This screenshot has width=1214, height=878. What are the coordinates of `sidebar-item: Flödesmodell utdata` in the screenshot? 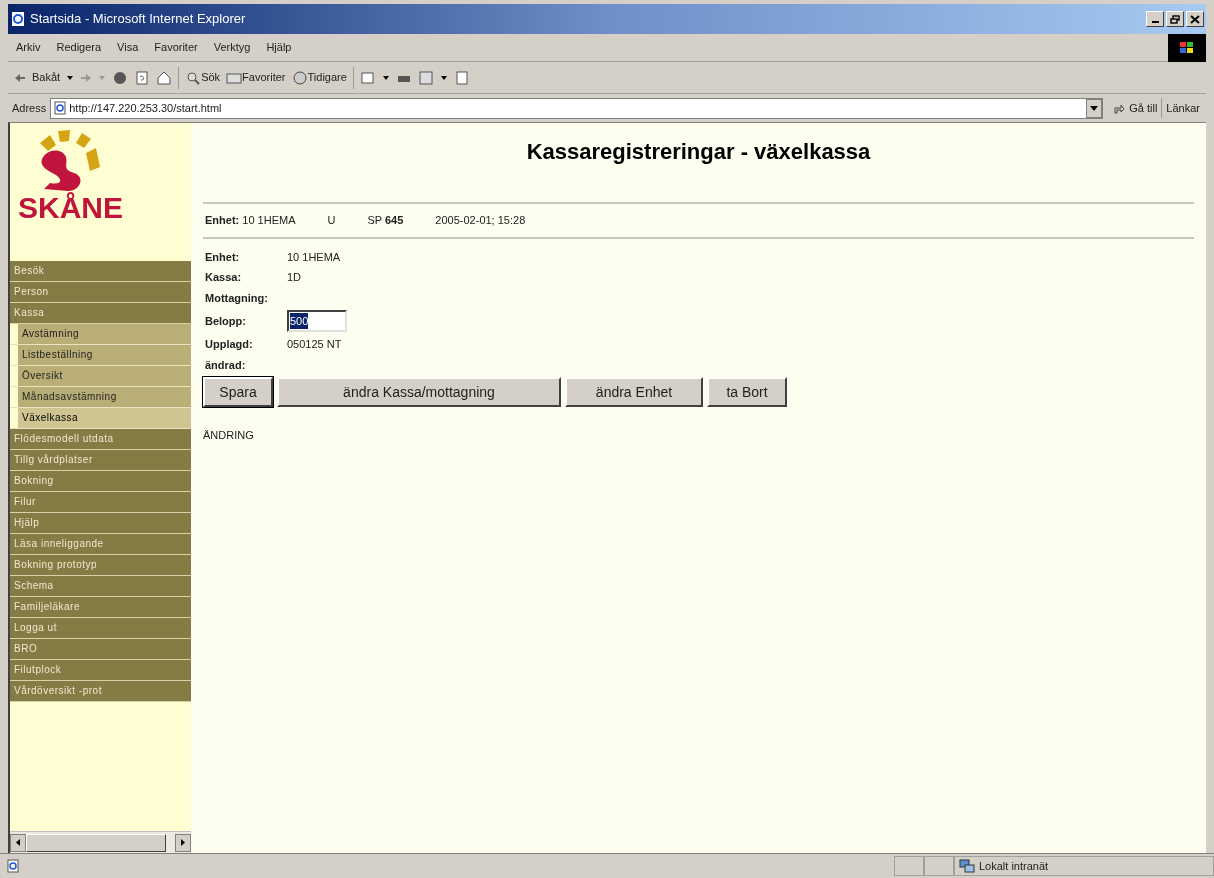 It's located at (100, 439).